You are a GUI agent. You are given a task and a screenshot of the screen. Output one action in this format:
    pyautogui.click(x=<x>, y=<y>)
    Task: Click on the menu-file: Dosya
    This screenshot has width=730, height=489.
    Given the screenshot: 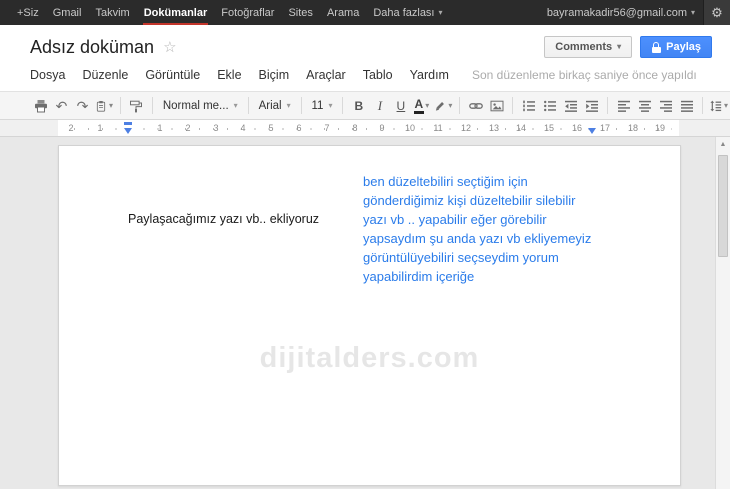 What is the action you would take?
    pyautogui.click(x=47, y=75)
    